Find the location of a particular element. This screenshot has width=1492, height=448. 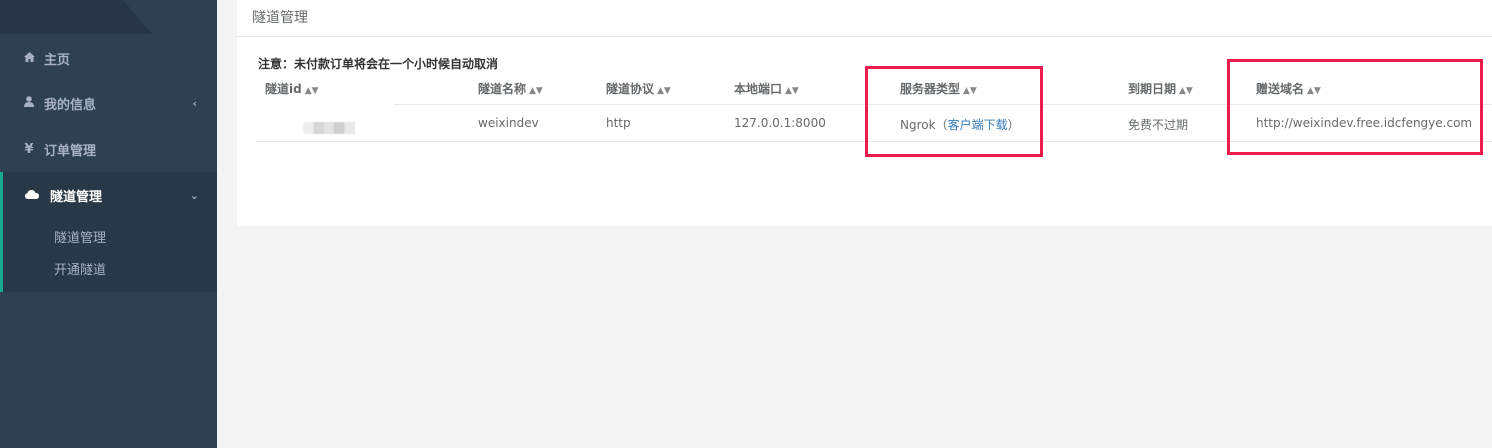

sidebar-item-label: 我的信息 is located at coordinates (70, 105).